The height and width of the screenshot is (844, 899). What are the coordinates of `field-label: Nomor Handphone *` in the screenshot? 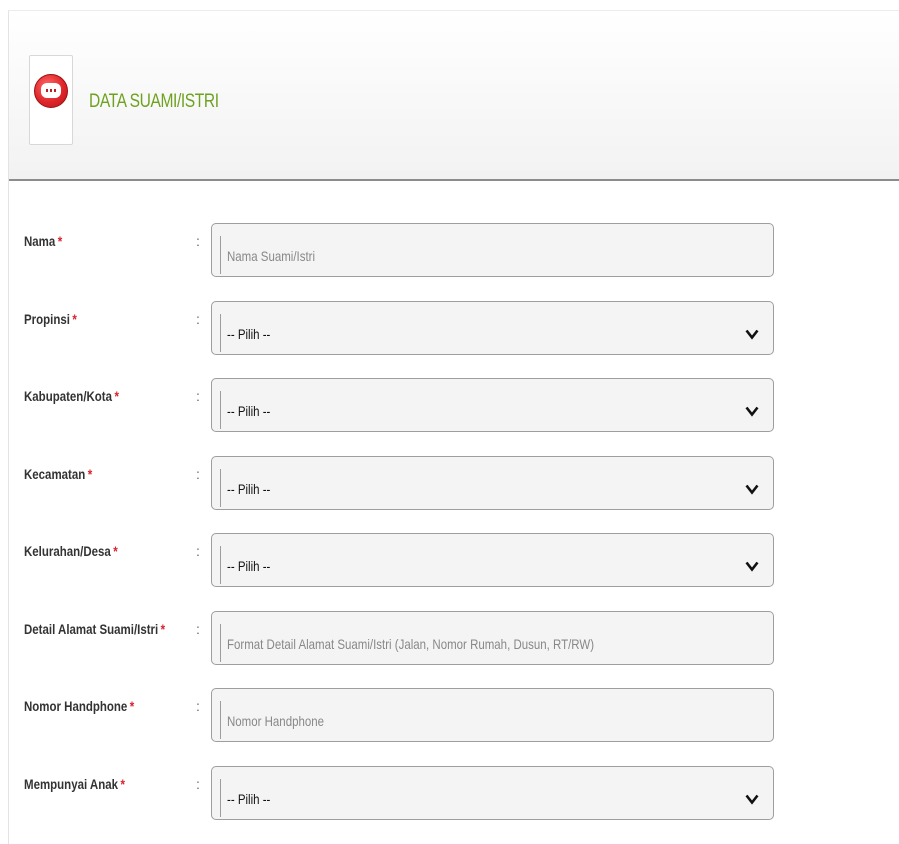 It's located at (79, 706).